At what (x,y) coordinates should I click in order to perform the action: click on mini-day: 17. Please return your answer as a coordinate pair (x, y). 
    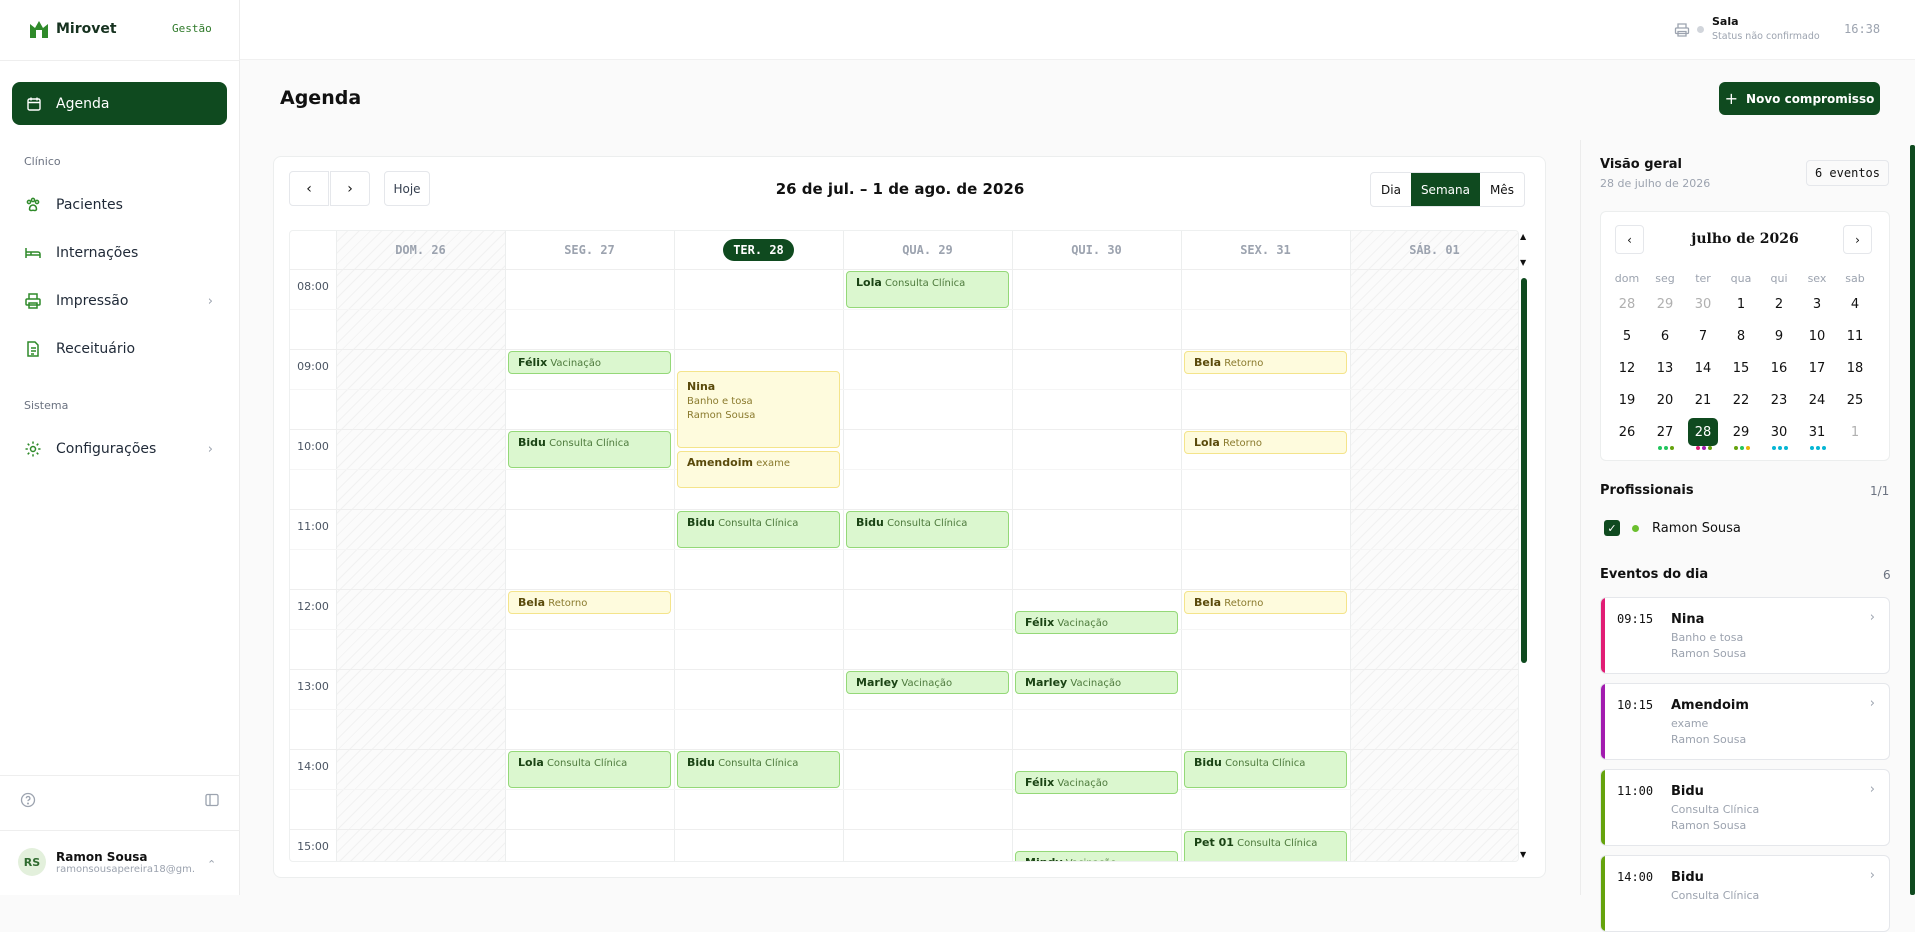
    Looking at the image, I should click on (1817, 368).